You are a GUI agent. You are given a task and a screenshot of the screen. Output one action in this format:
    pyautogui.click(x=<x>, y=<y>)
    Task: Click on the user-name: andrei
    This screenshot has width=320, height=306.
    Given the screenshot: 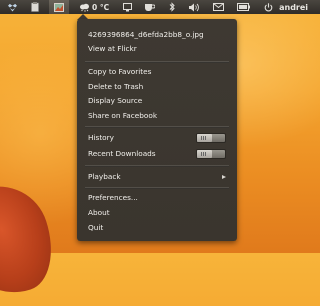 What is the action you would take?
    pyautogui.click(x=293, y=7)
    